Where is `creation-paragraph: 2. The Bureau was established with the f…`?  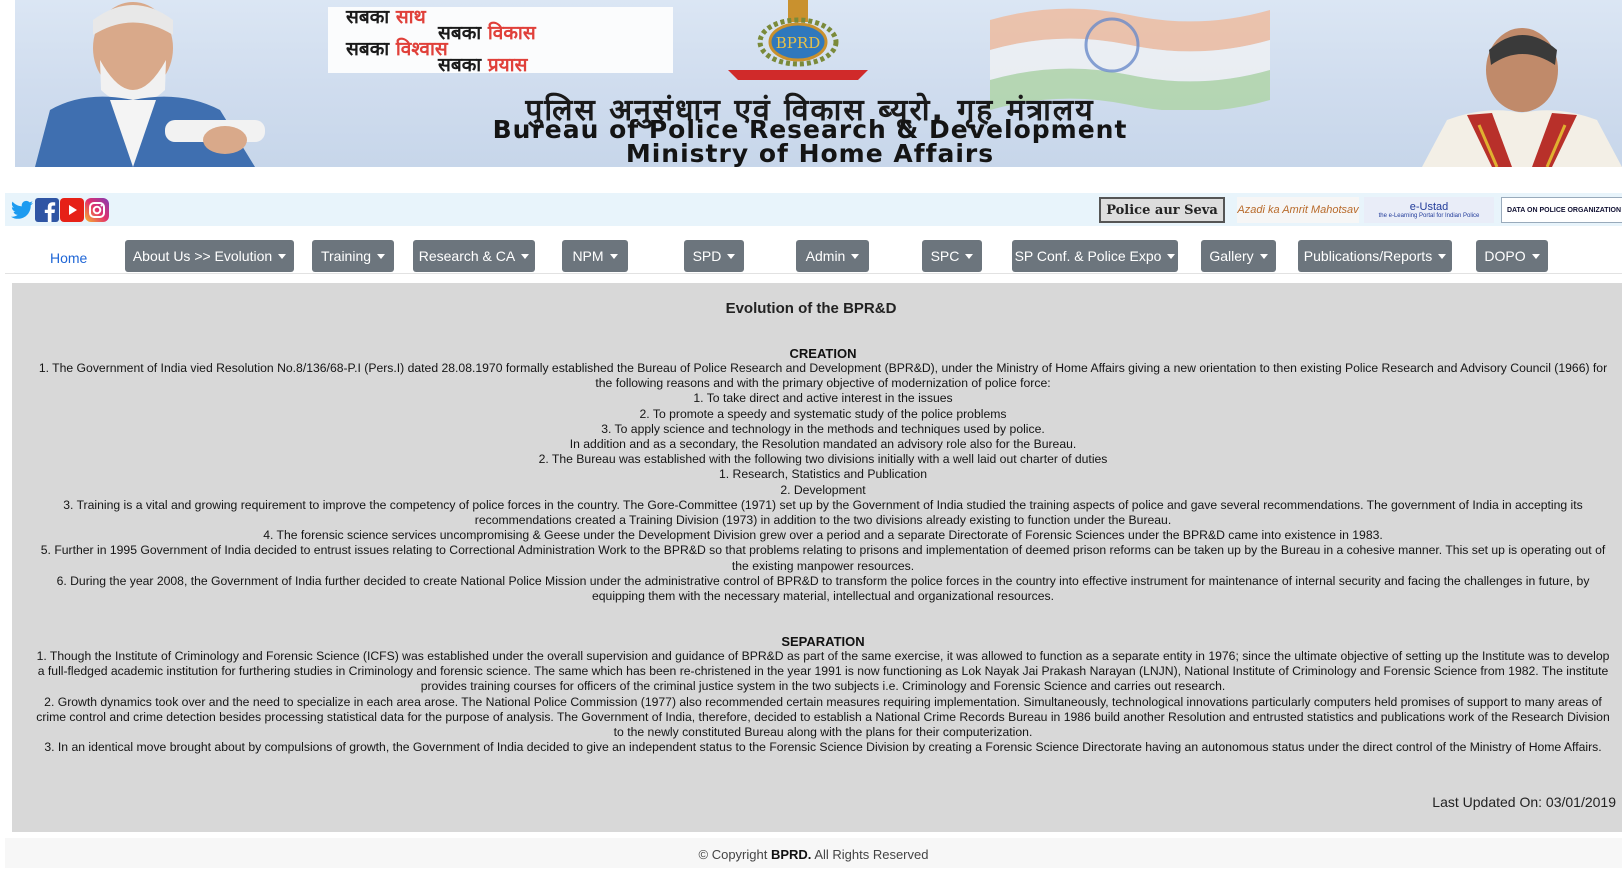 creation-paragraph: 2. The Bureau was established with the f… is located at coordinates (823, 459).